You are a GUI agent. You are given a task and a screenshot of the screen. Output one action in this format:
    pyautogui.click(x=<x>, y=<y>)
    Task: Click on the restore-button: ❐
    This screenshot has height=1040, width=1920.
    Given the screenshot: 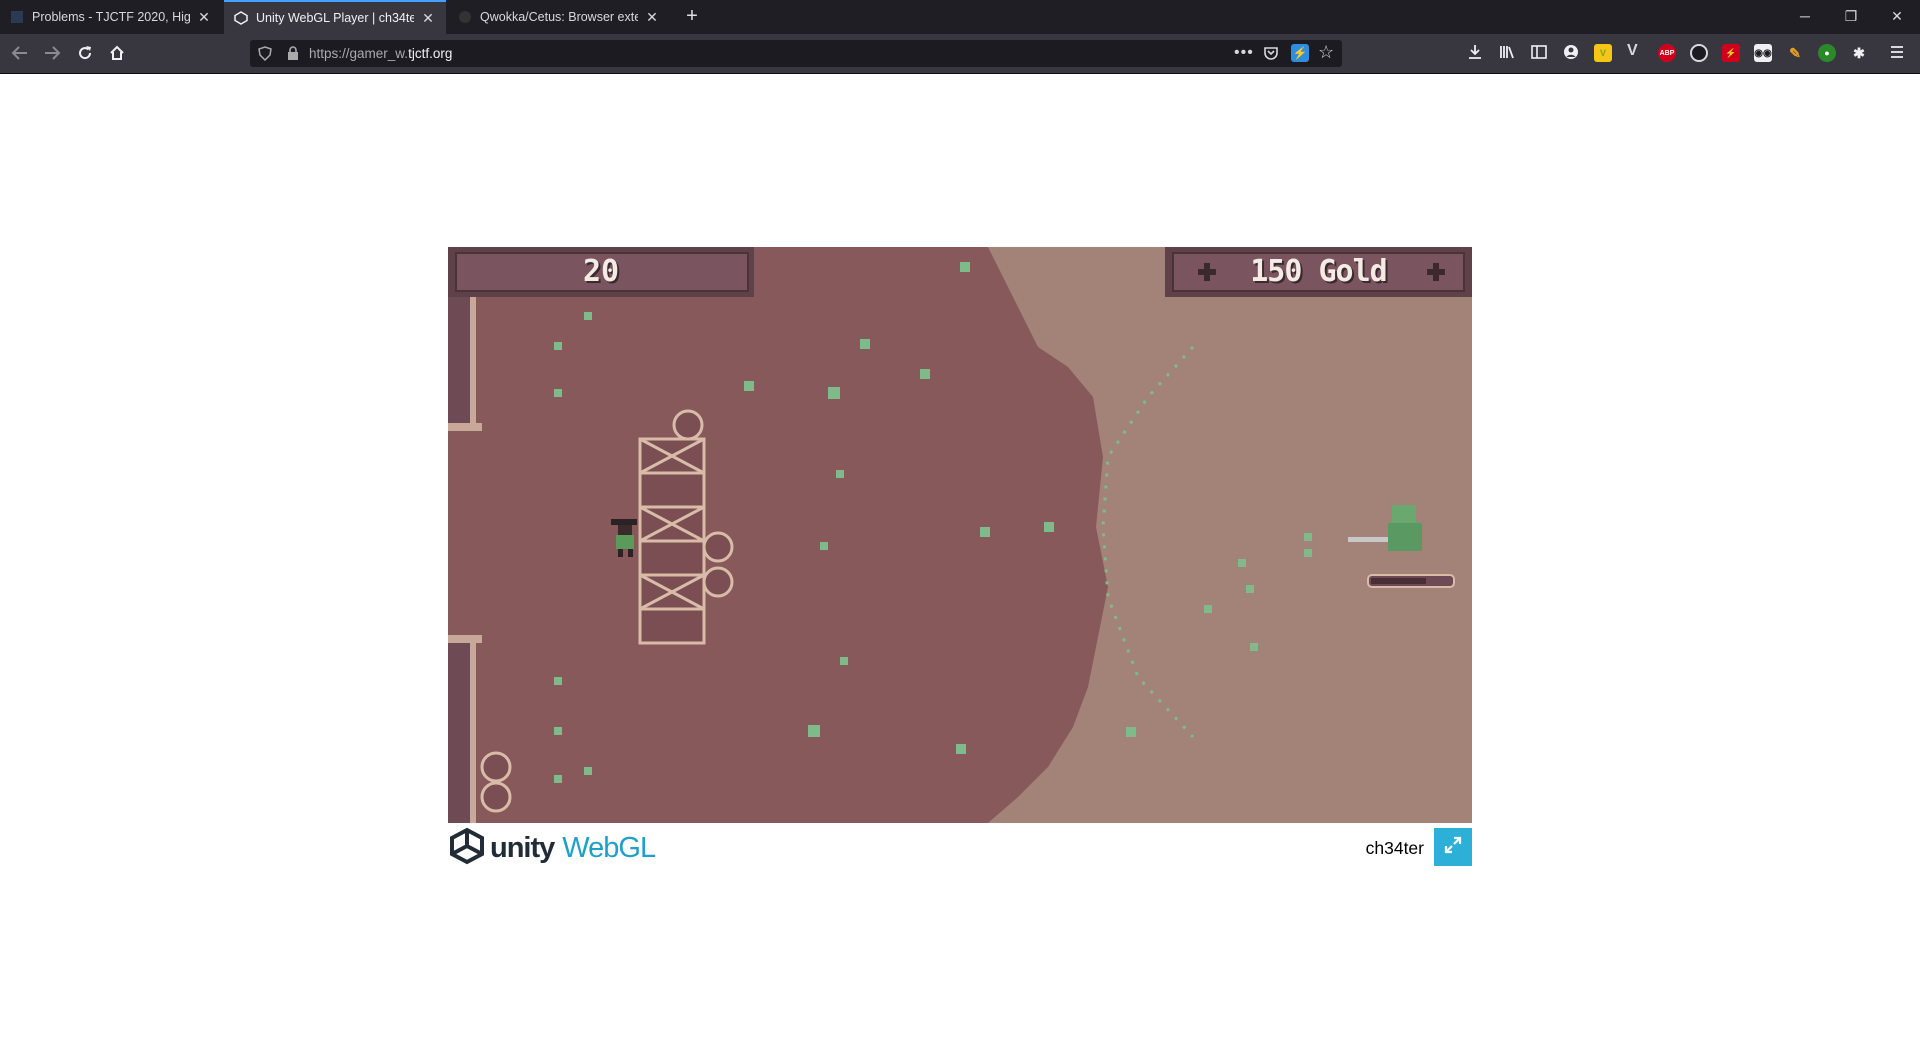 What is the action you would take?
    pyautogui.click(x=1851, y=17)
    